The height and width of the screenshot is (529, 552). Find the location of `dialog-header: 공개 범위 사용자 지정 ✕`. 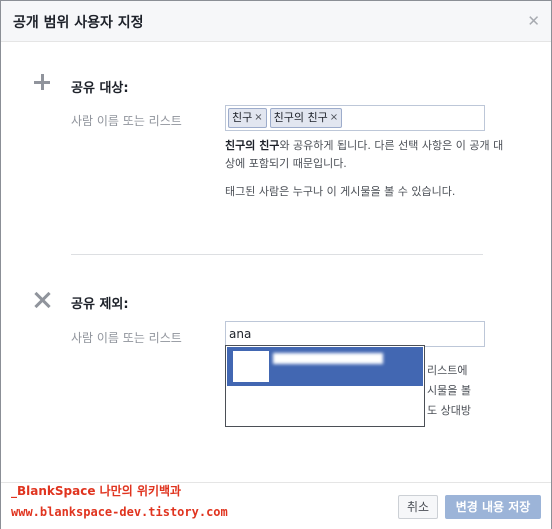

dialog-header: 공개 범위 사용자 지정 ✕ is located at coordinates (276, 21).